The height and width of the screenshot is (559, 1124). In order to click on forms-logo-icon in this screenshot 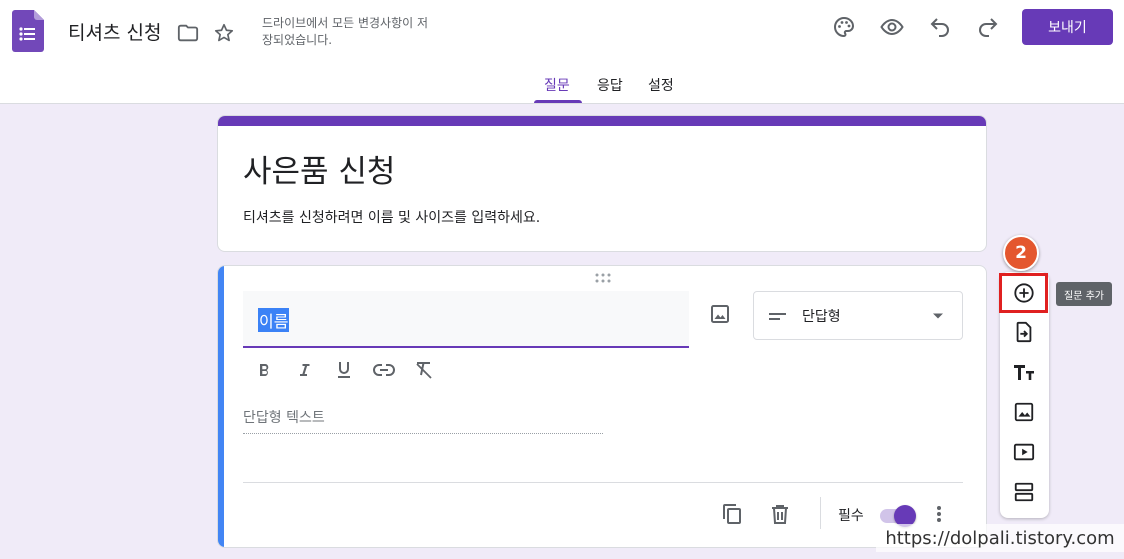, I will do `click(28, 31)`.